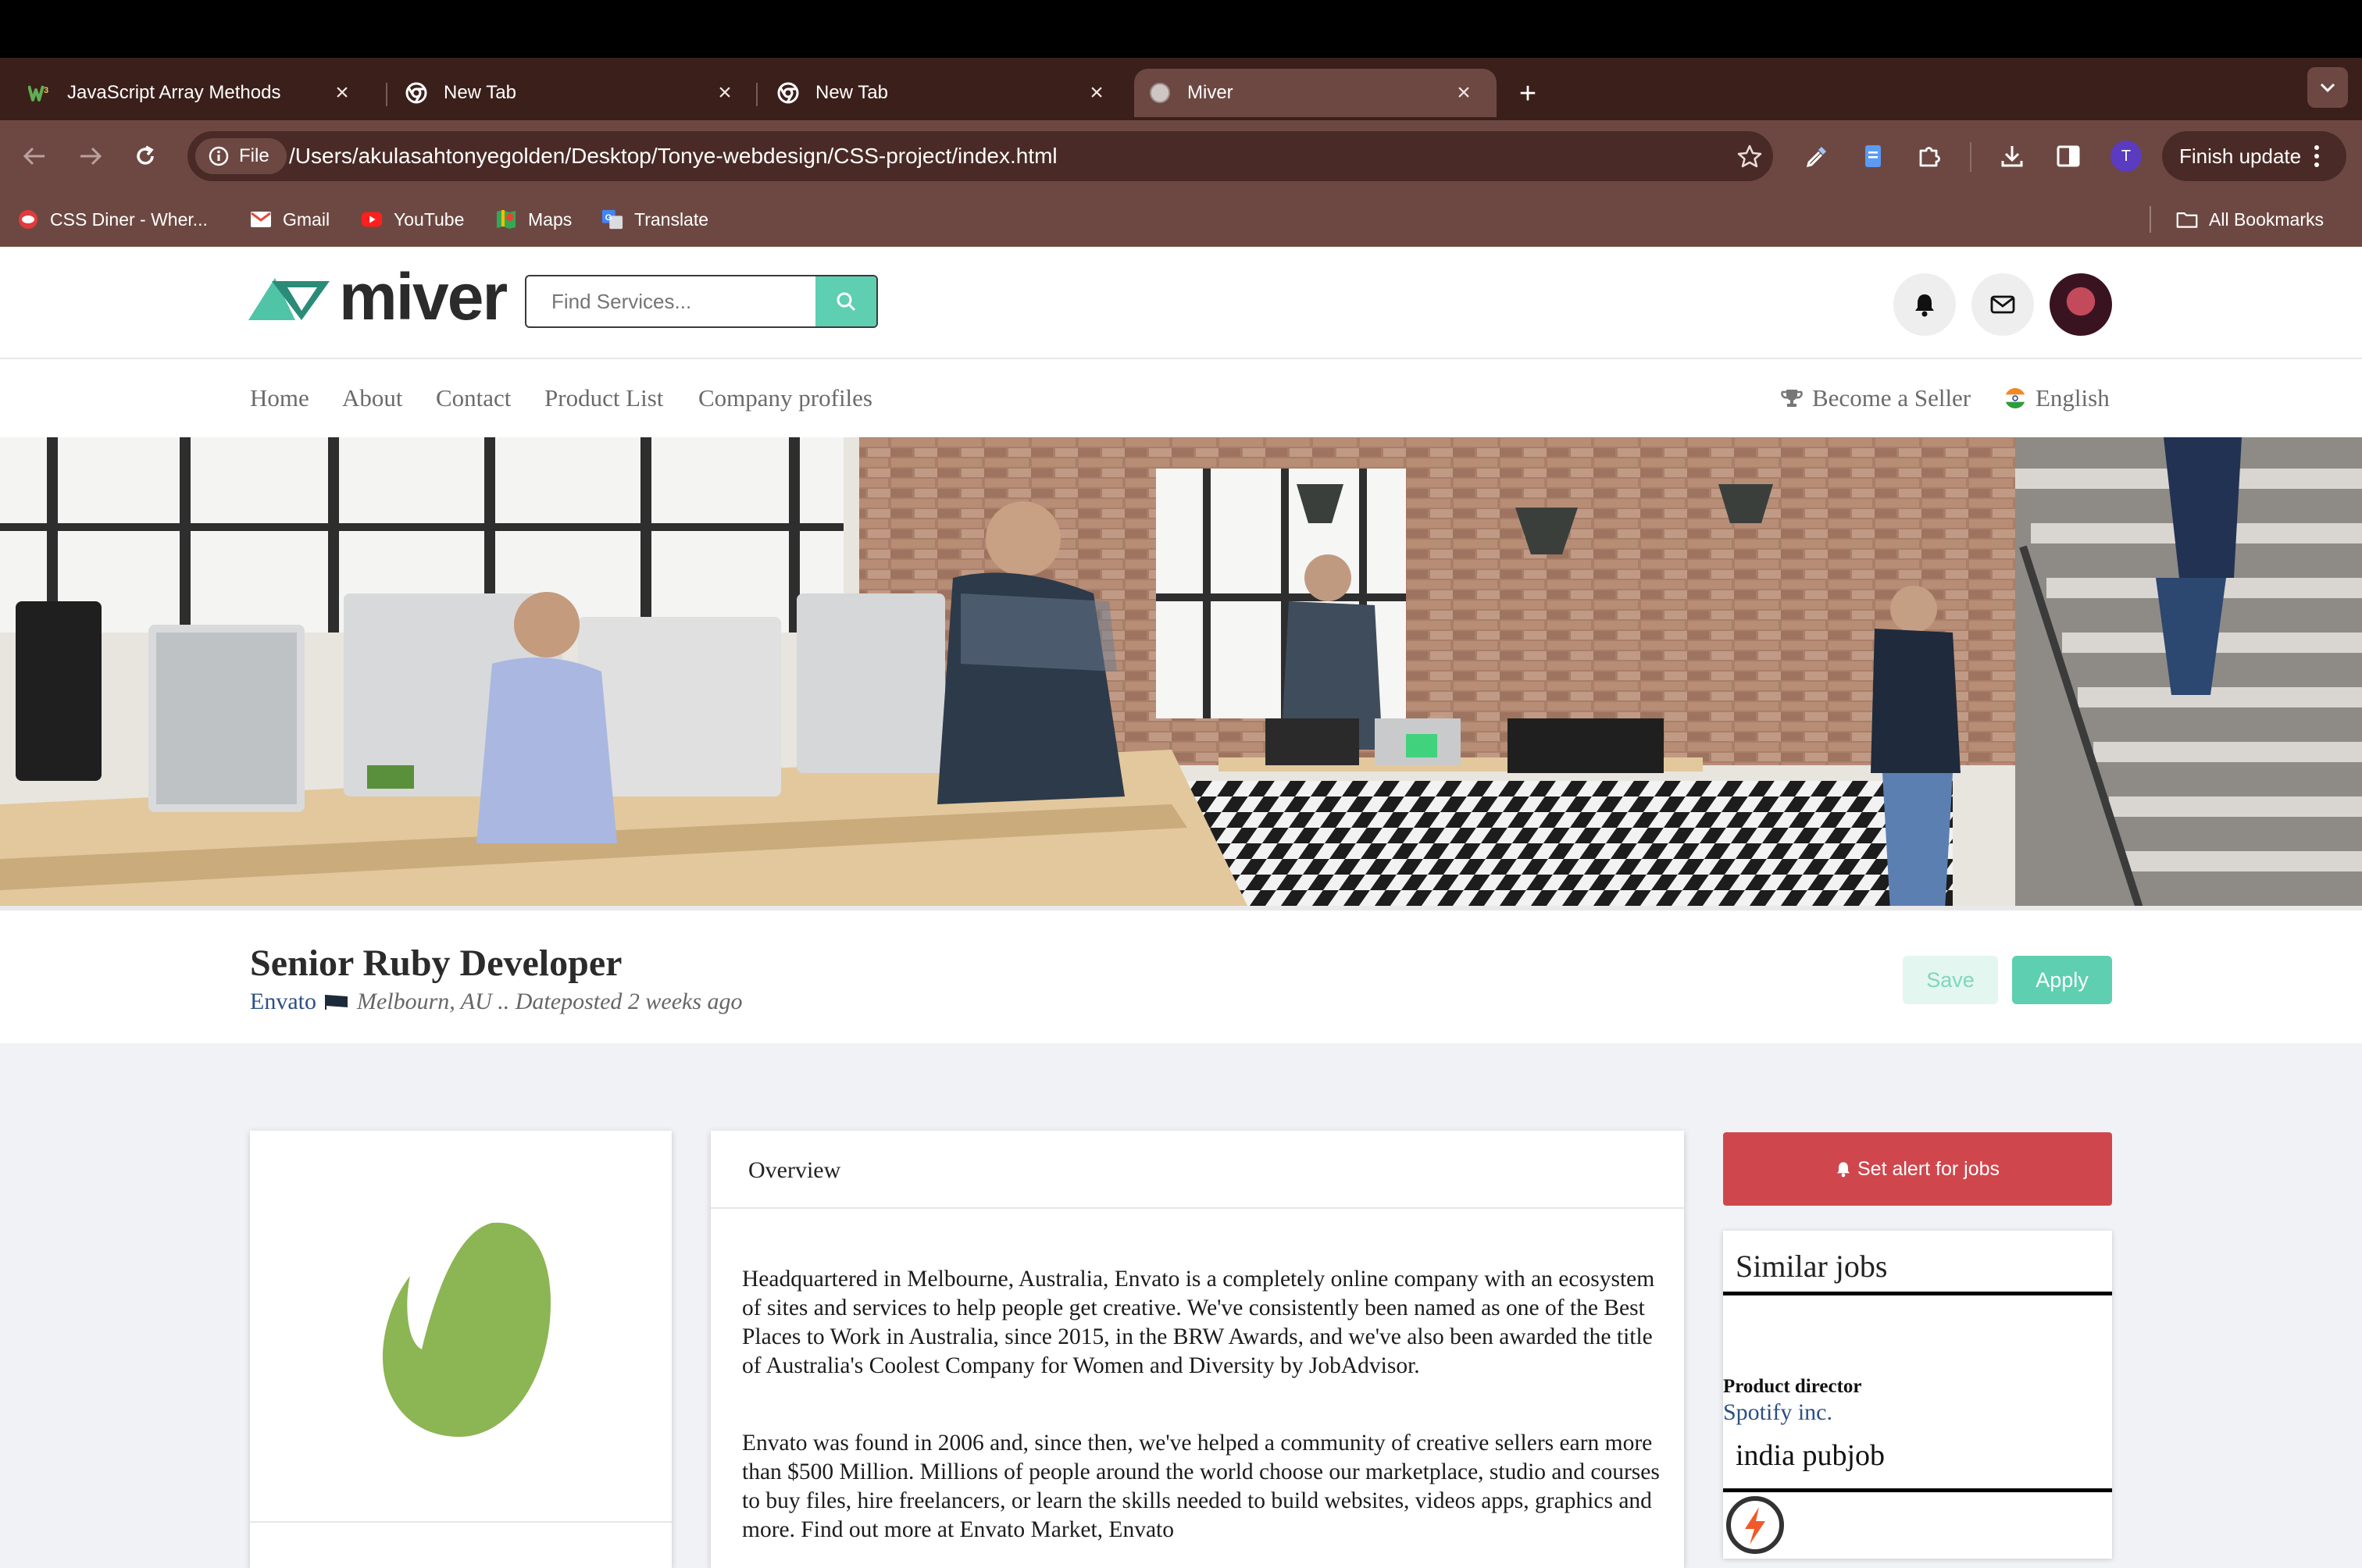 Image resolution: width=2362 pixels, height=1568 pixels. Describe the element at coordinates (1181, 303) in the screenshot. I see `site-header: miver` at that location.